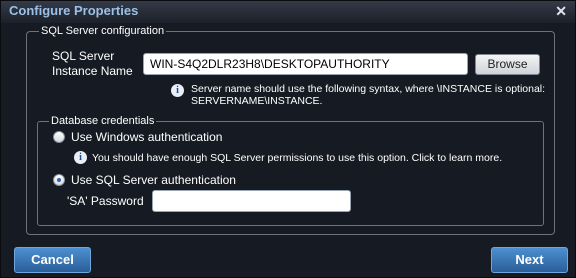 The height and width of the screenshot is (278, 576). I want to click on sa-password-input, so click(251, 201).